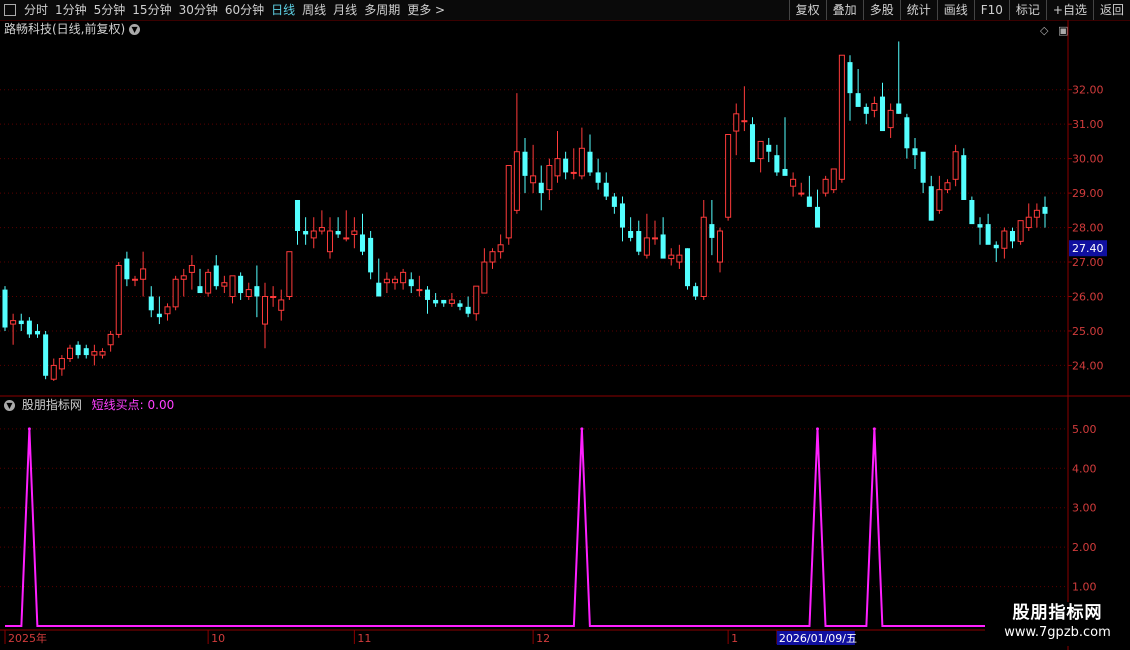  What do you see at coordinates (27, 638) in the screenshot?
I see `date-label: 2025年` at bounding box center [27, 638].